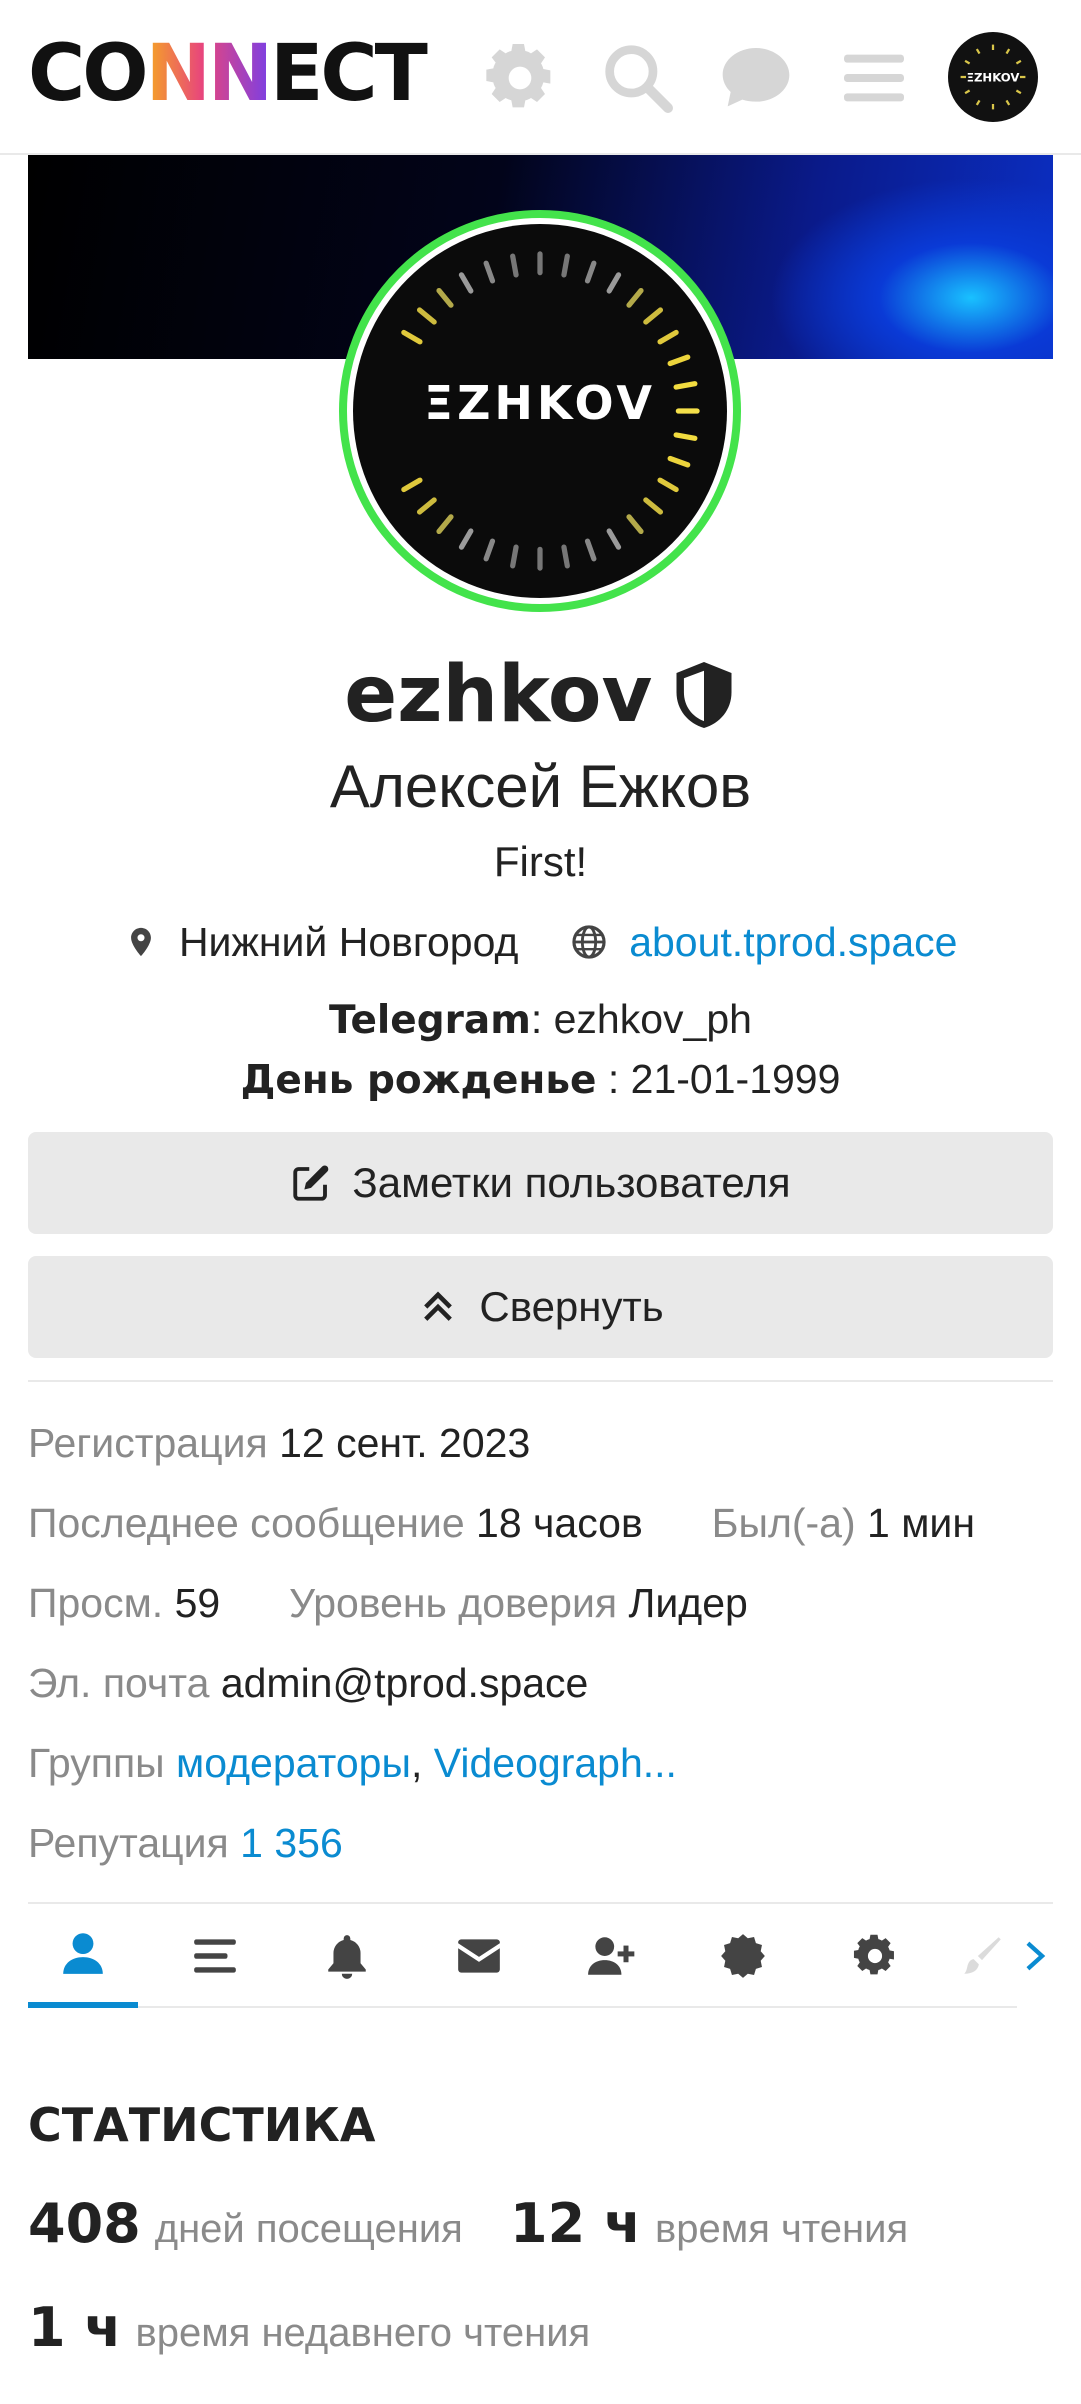 This screenshot has width=1081, height=2404. I want to click on tab-preferences, so click(875, 1956).